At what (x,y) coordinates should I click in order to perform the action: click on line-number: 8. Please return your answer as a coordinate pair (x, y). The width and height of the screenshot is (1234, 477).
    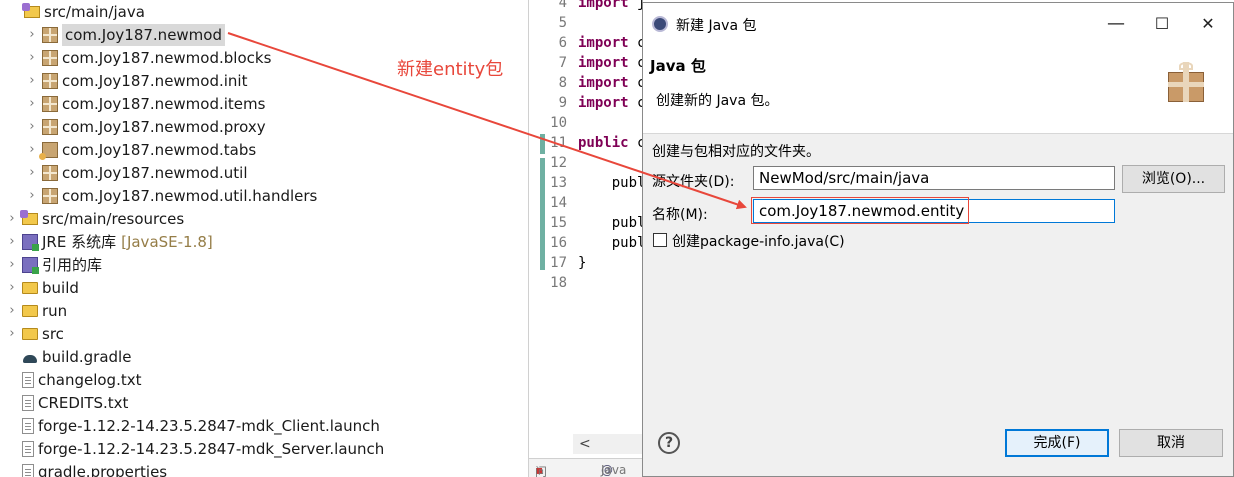
    Looking at the image, I should click on (562, 83).